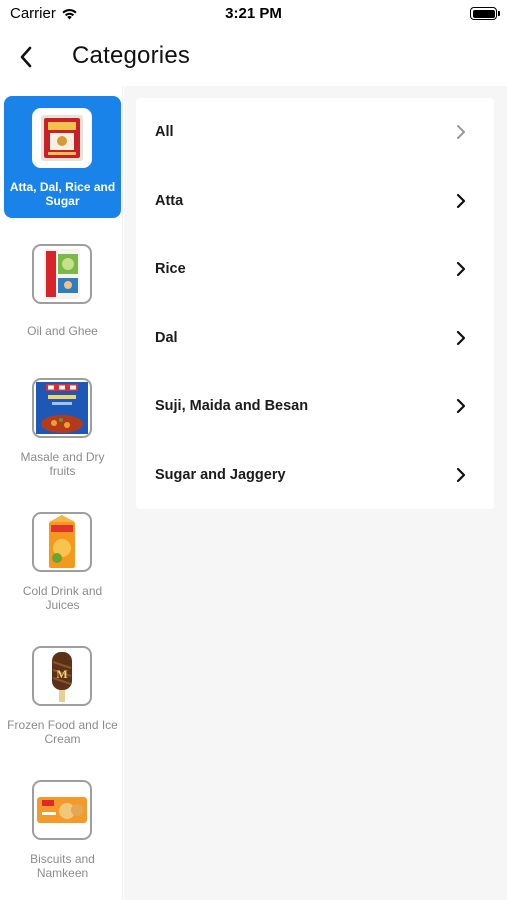  What do you see at coordinates (315, 201) in the screenshot?
I see `subcategory-item-atta: Atta` at bounding box center [315, 201].